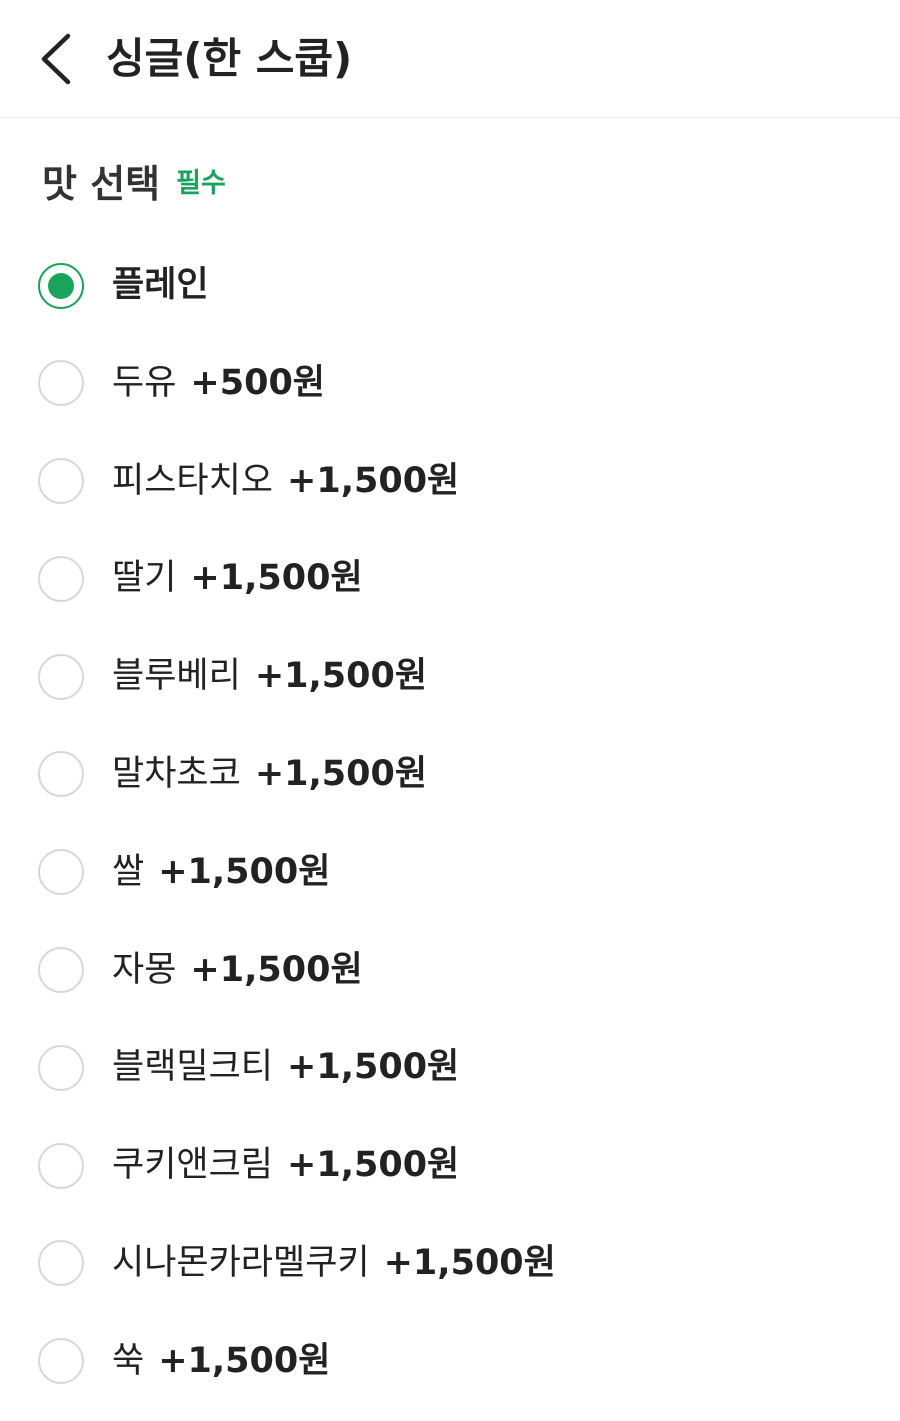 The height and width of the screenshot is (1421, 900). Describe the element at coordinates (450, 776) in the screenshot. I see `flavor-option: 말차초코 +1,500원` at that location.